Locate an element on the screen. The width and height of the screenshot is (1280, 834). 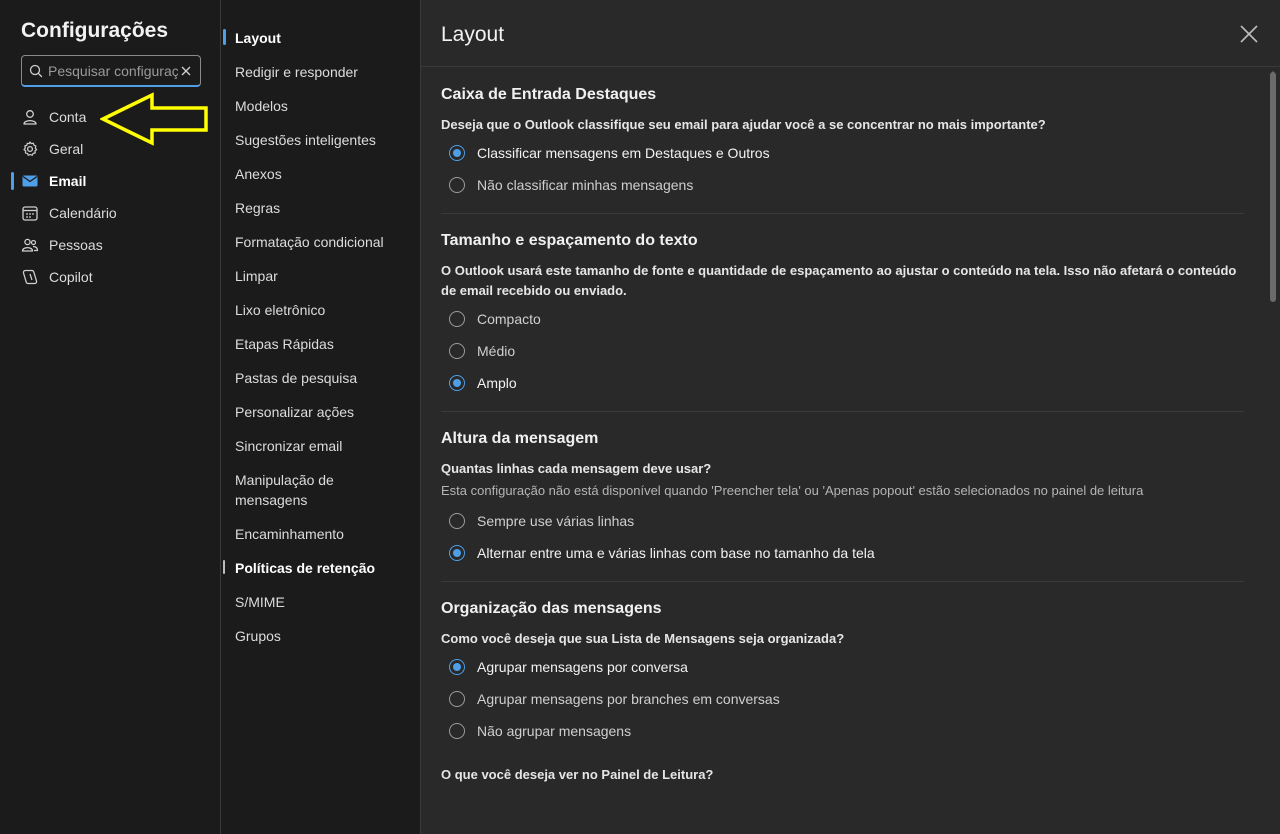
nav-item-label: Conta is located at coordinates (68, 117).